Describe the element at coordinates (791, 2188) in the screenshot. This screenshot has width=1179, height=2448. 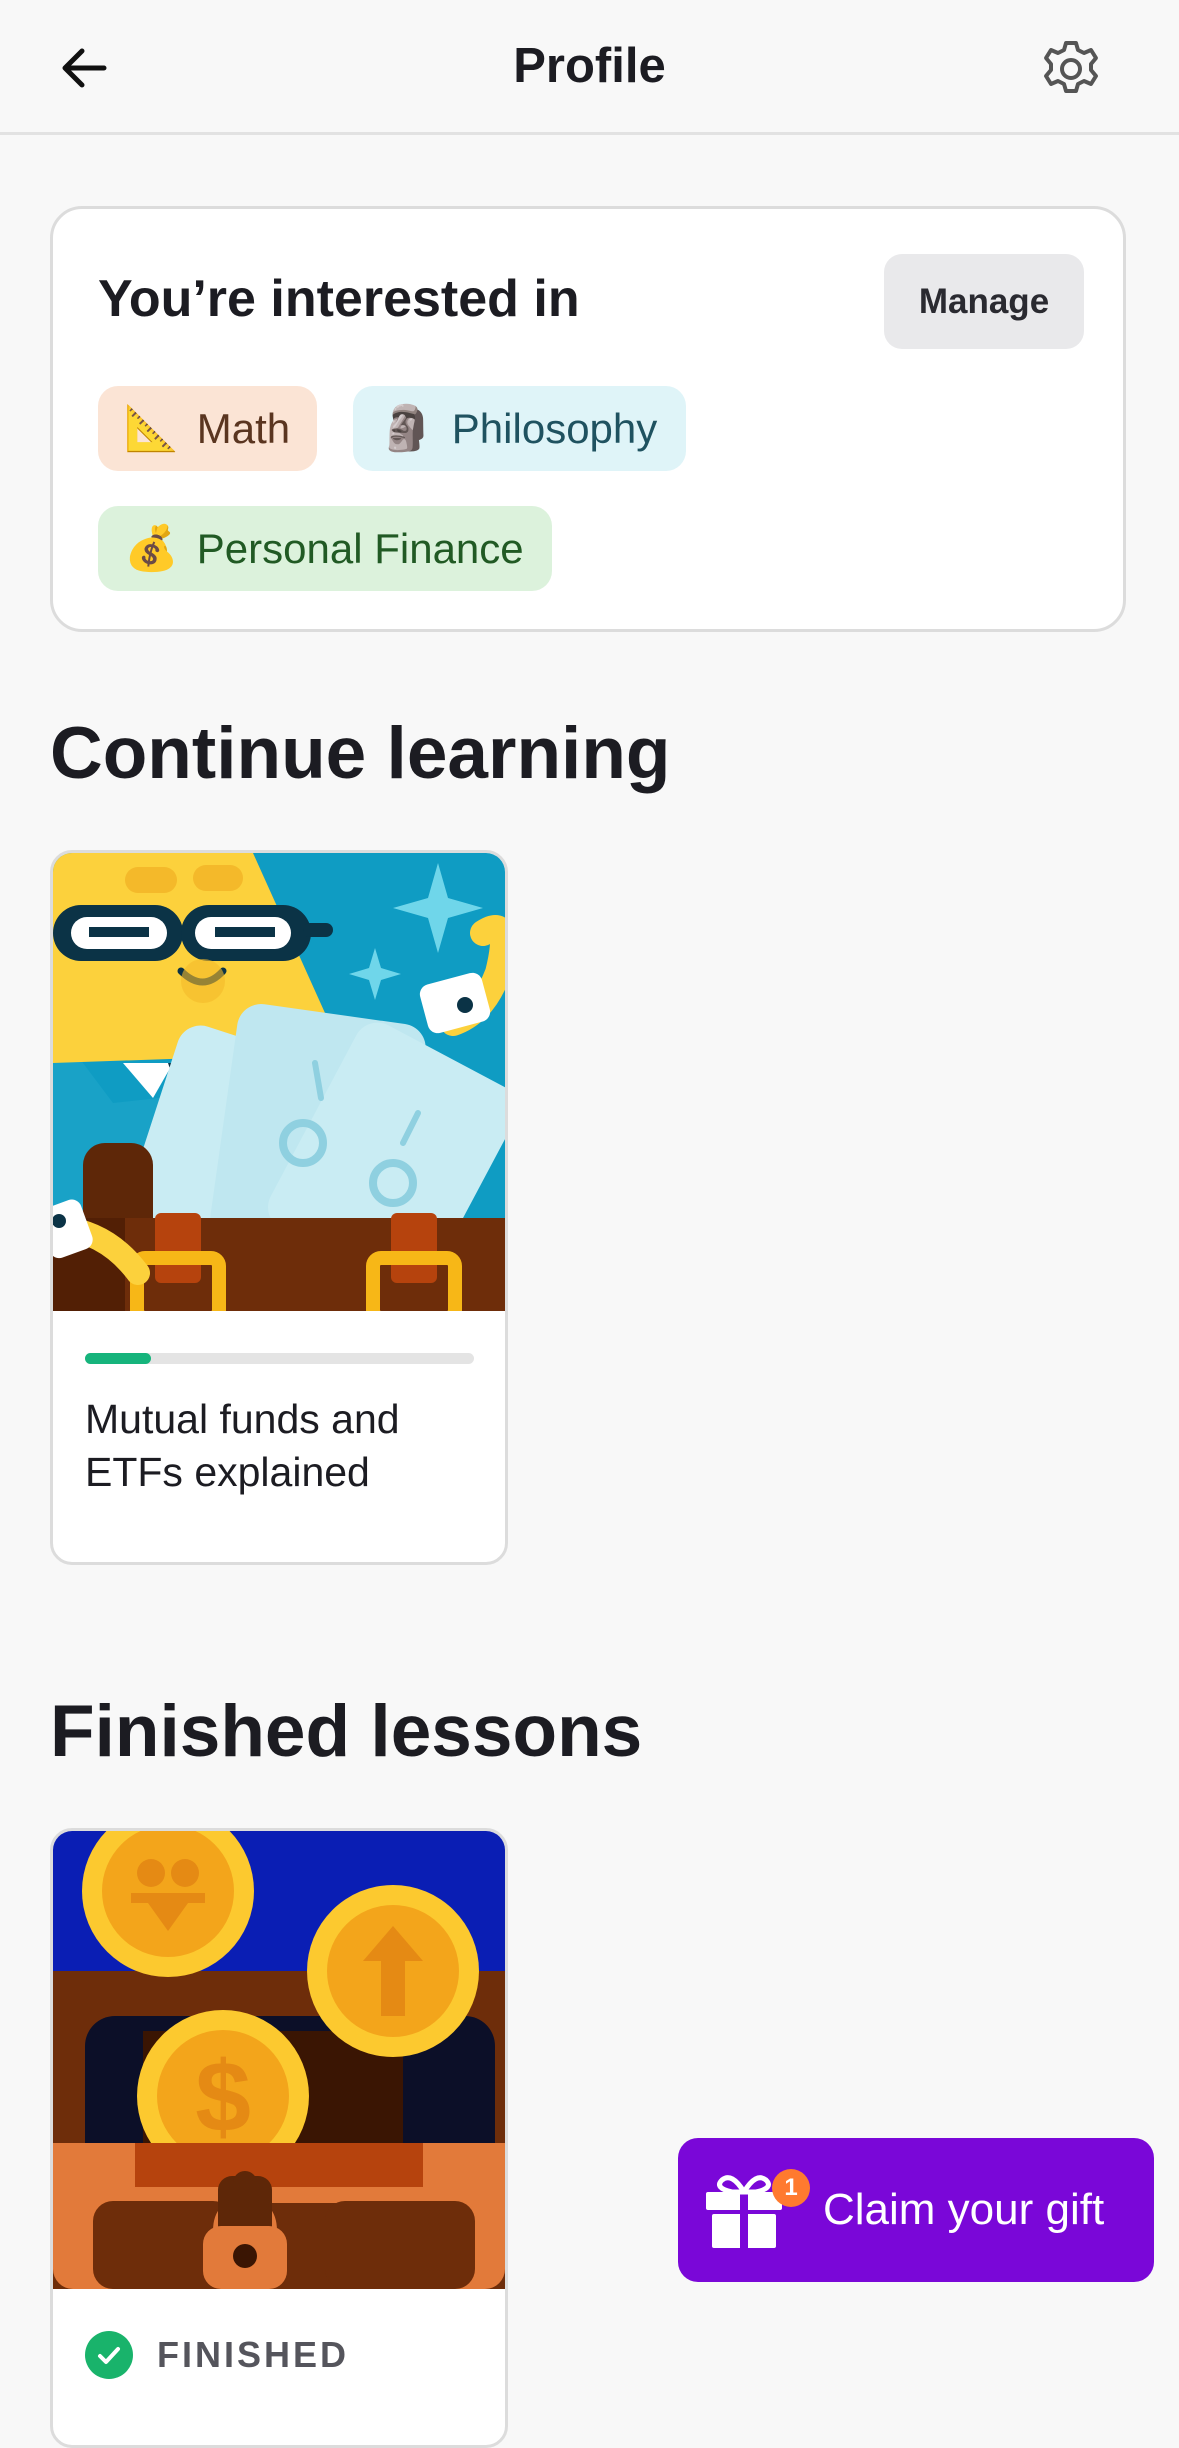
I see `gift-badge: 1` at that location.